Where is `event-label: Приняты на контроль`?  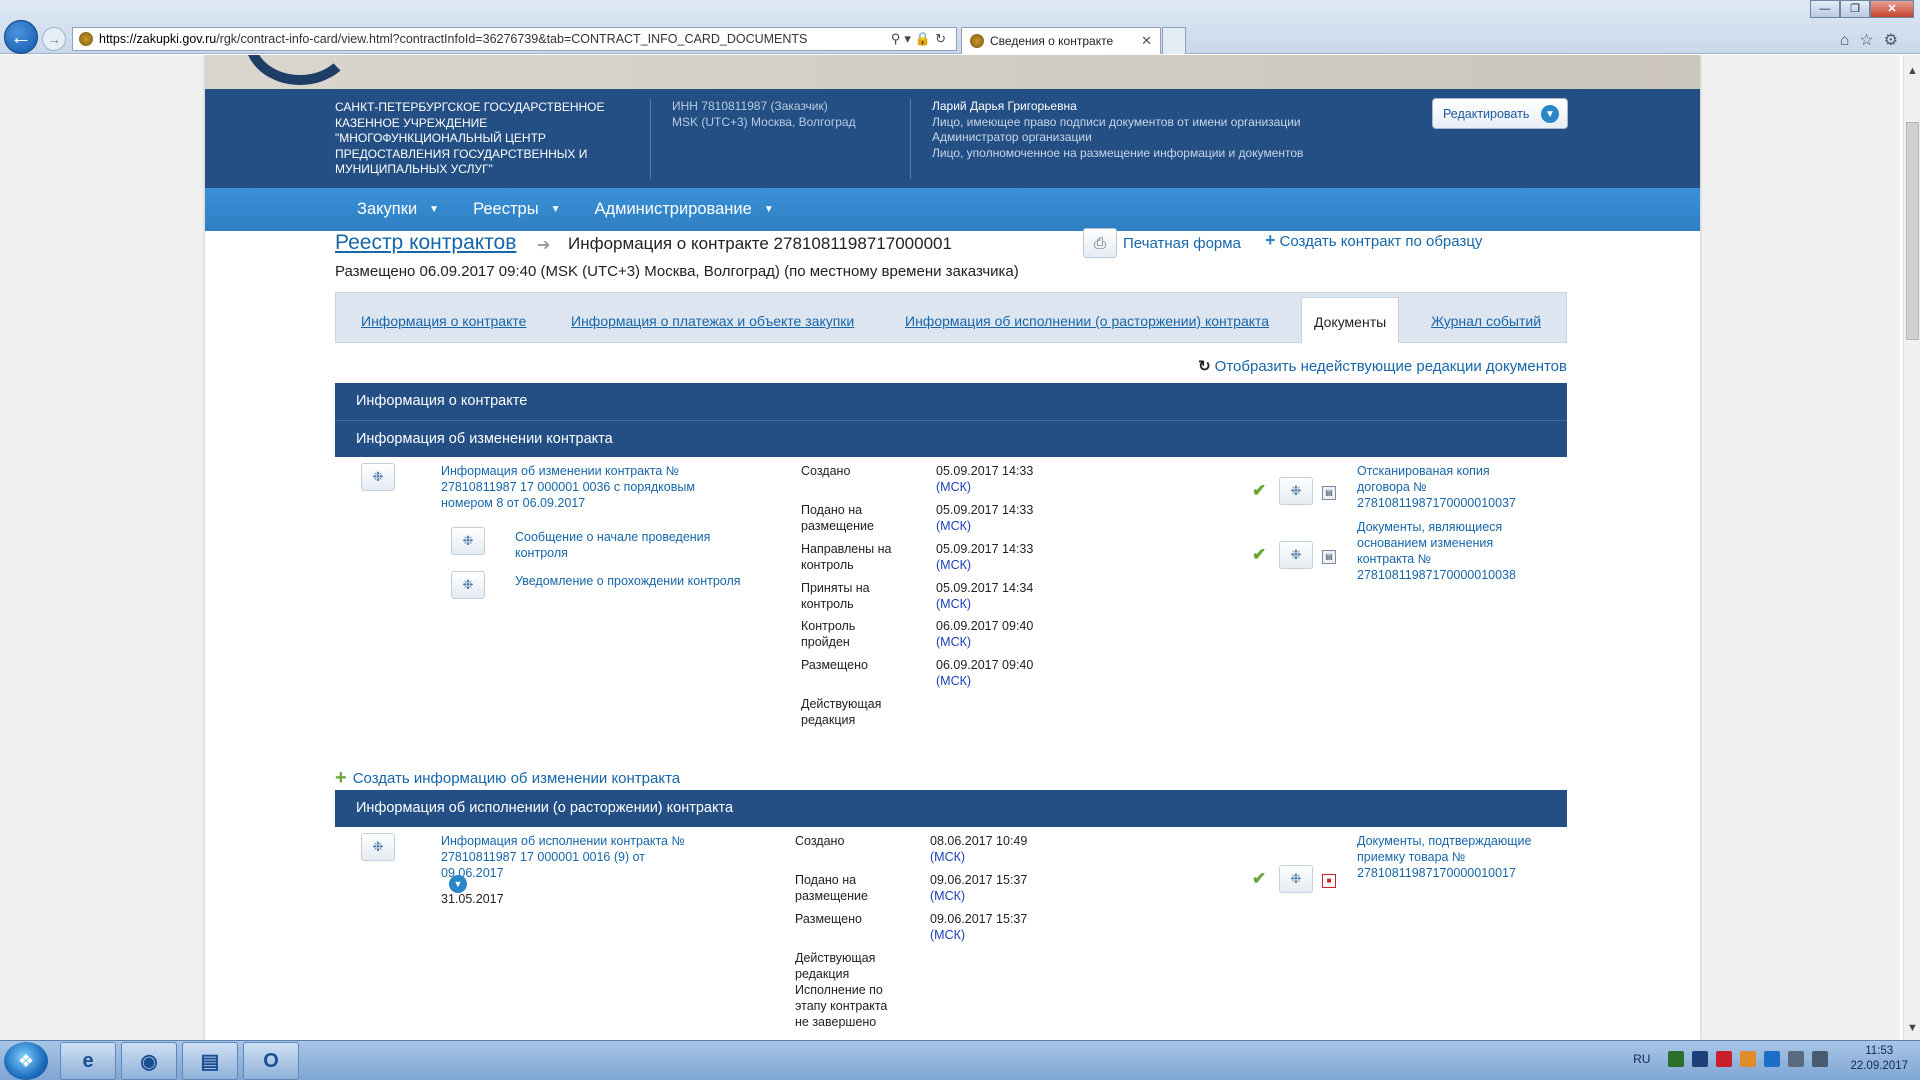
event-label: Приняты на контроль is located at coordinates (835, 596).